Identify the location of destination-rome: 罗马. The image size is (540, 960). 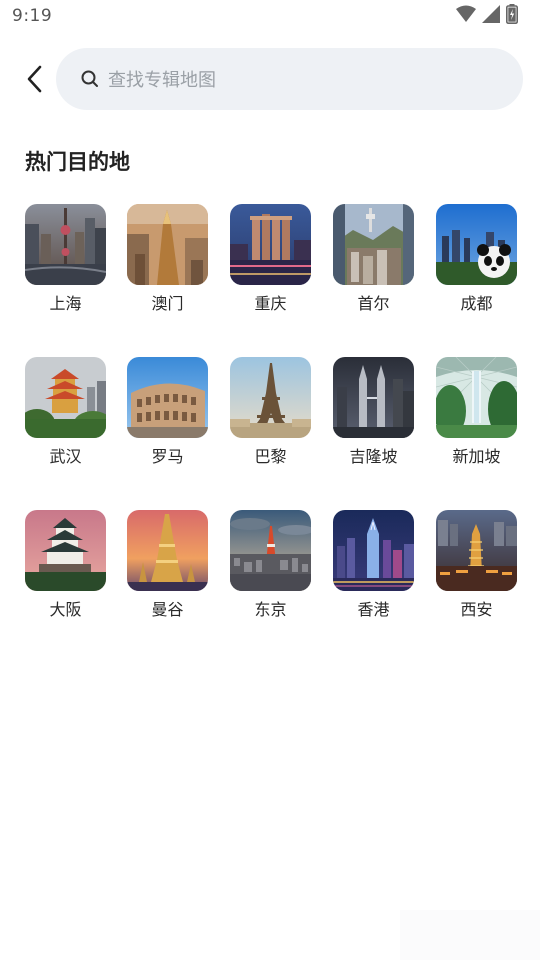
(167, 416).